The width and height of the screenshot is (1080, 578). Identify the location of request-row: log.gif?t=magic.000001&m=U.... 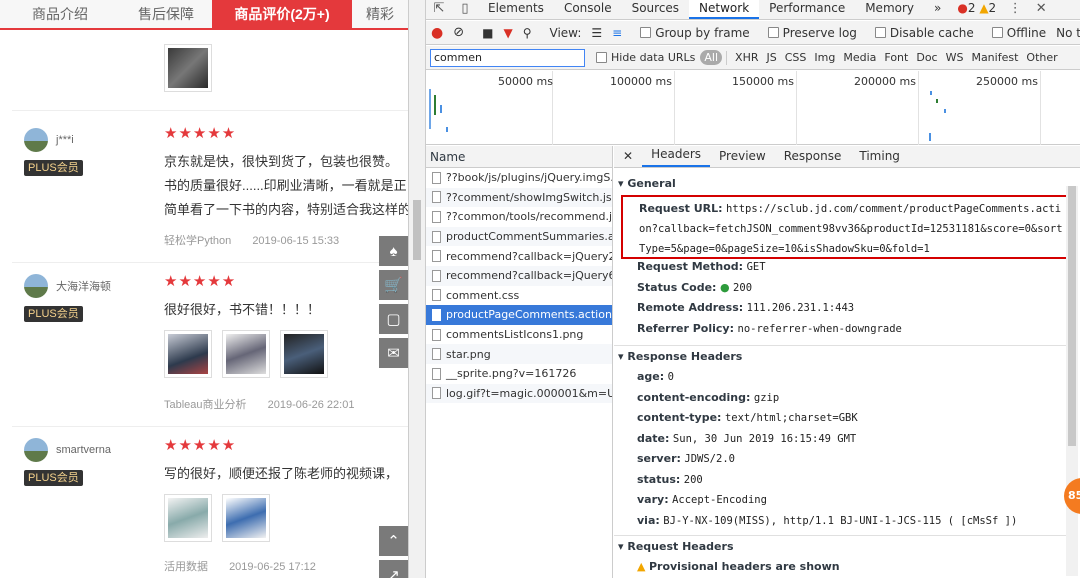
(519, 393).